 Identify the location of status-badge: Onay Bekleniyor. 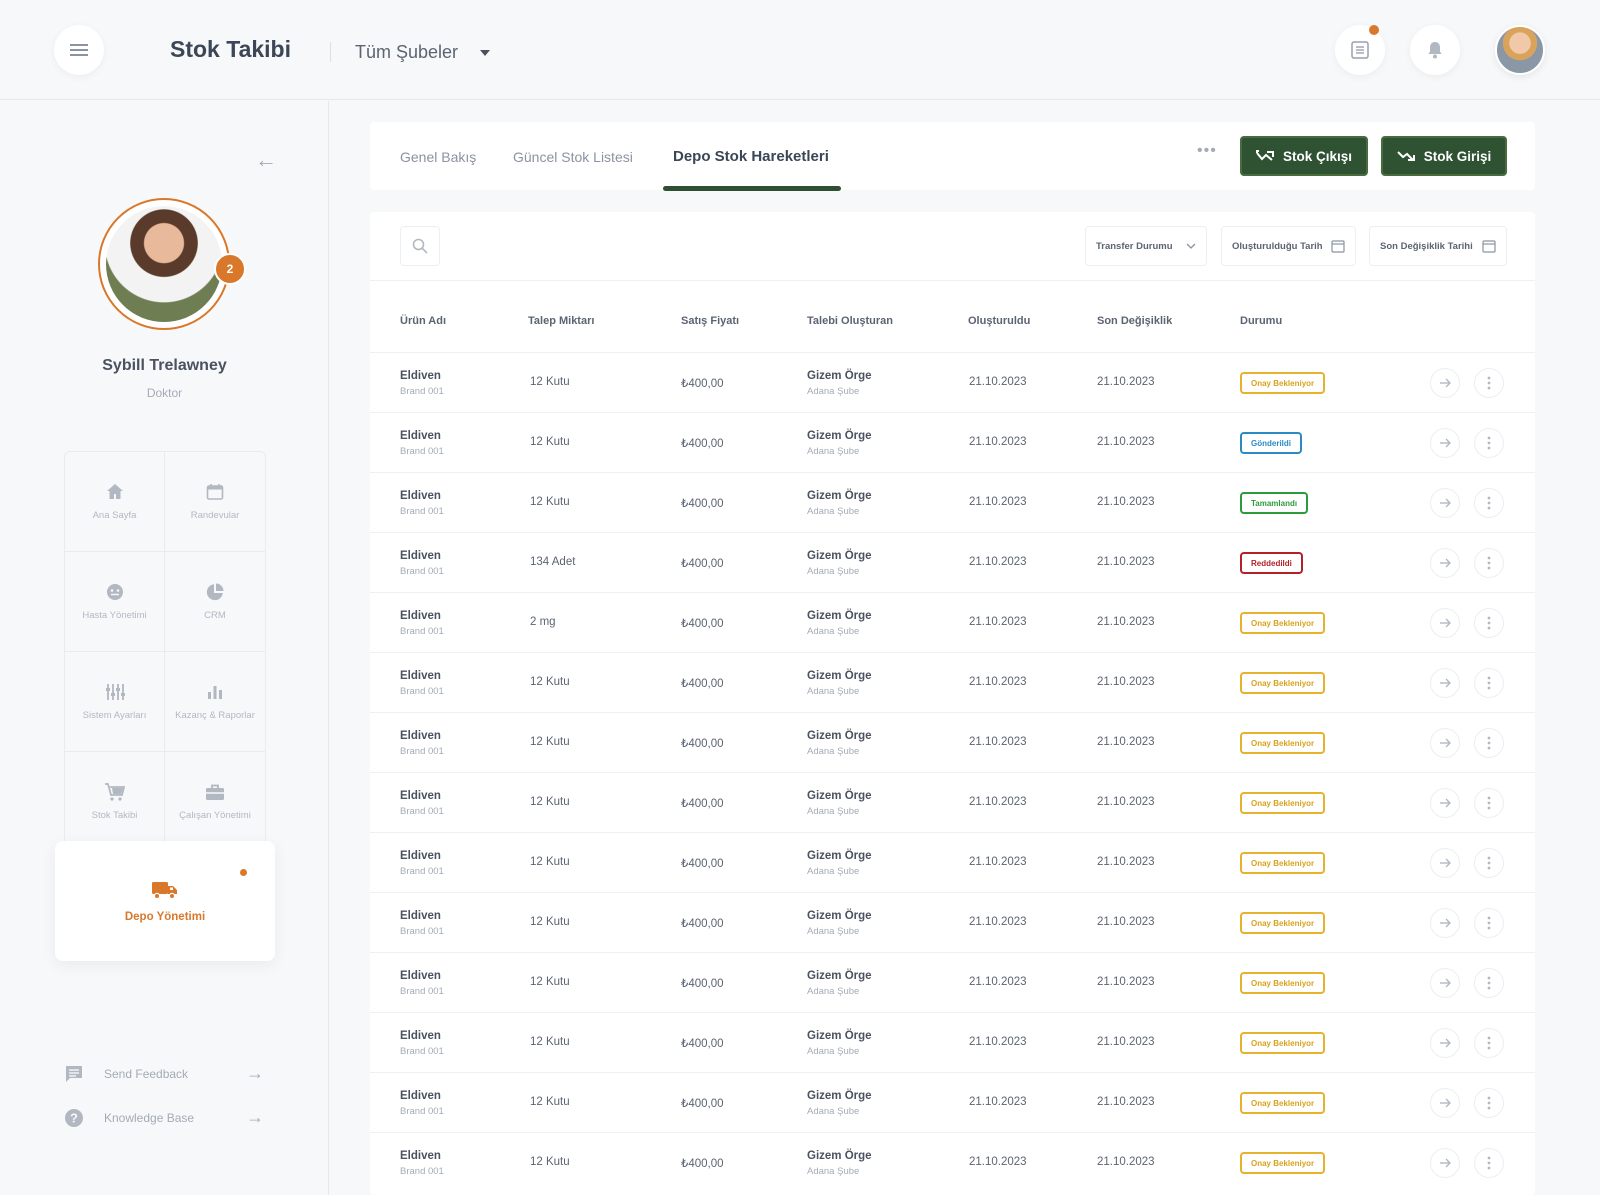
(1283, 743).